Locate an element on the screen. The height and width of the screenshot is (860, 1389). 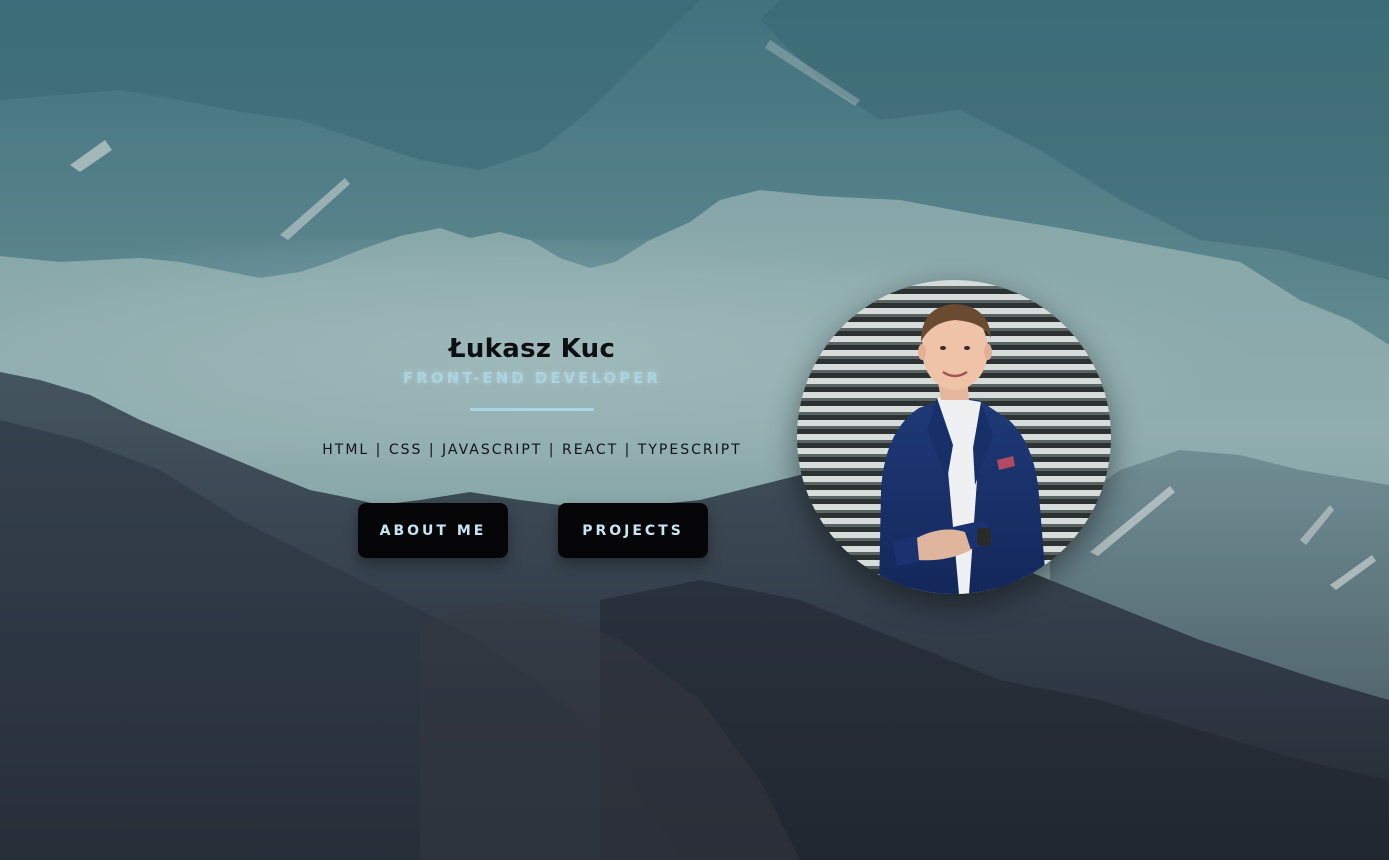
avatar is located at coordinates (954, 437).